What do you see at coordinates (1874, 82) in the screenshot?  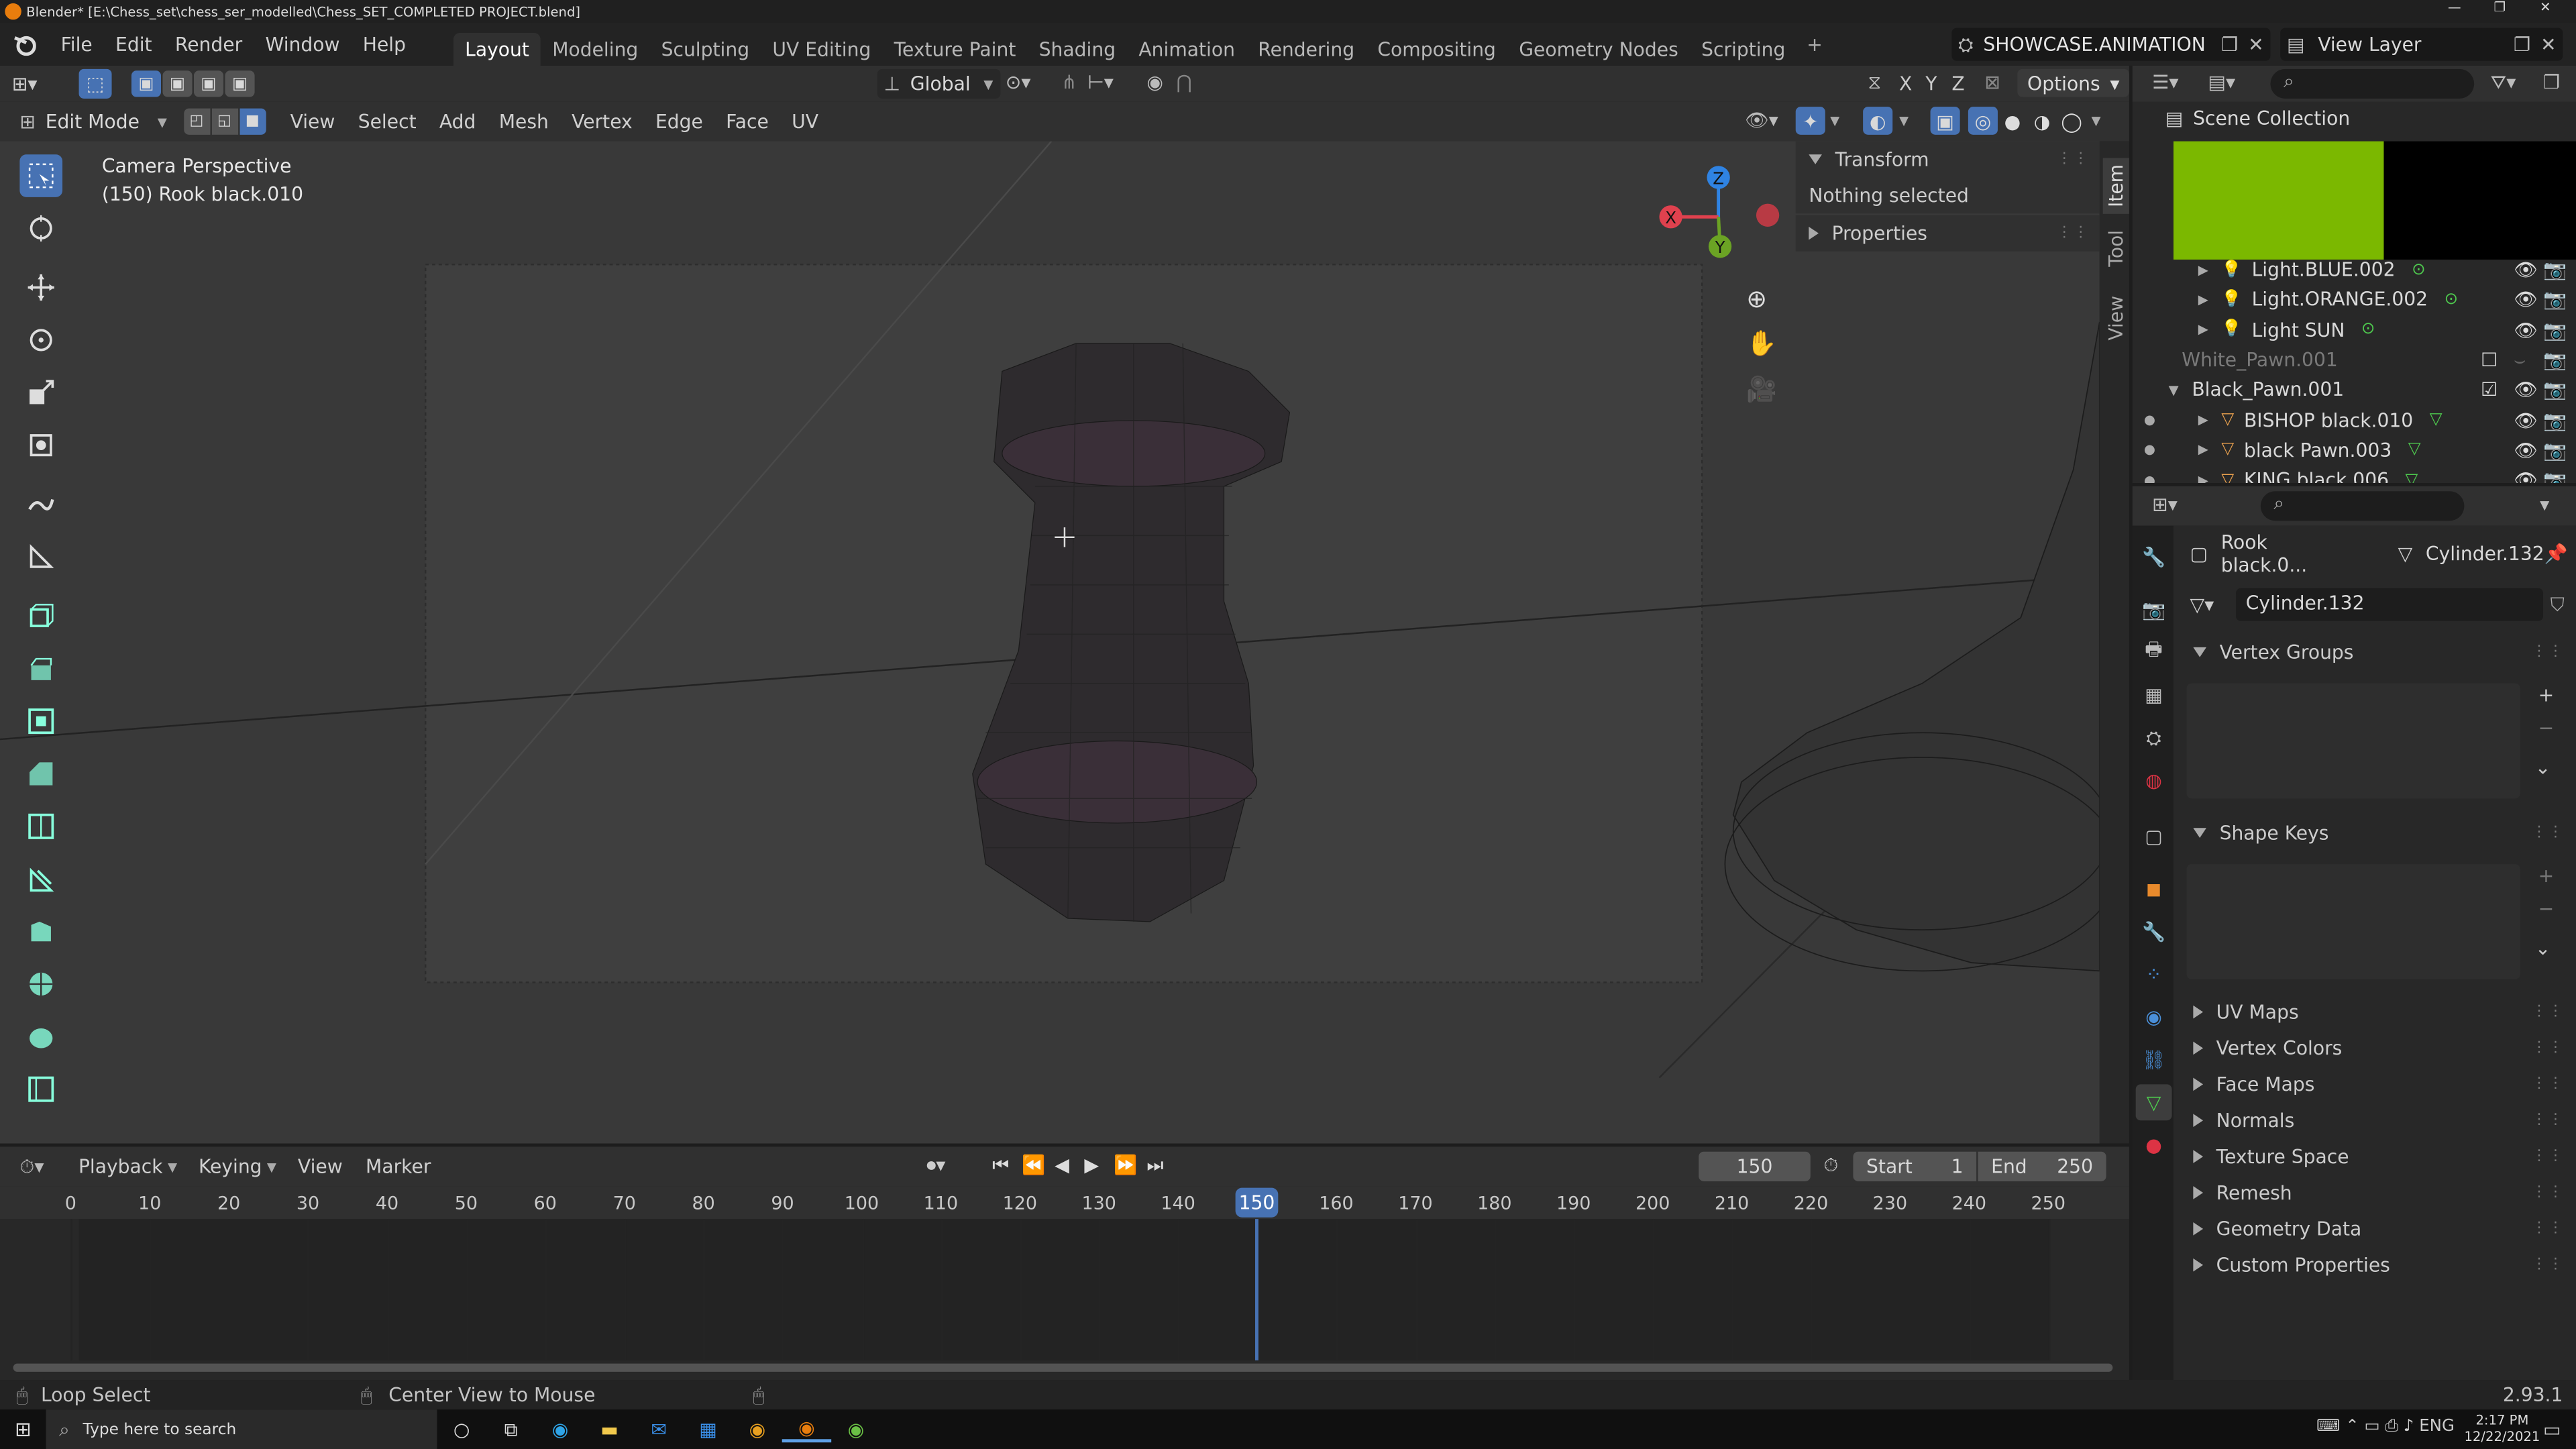 I see `mirror-icon: ⧖` at bounding box center [1874, 82].